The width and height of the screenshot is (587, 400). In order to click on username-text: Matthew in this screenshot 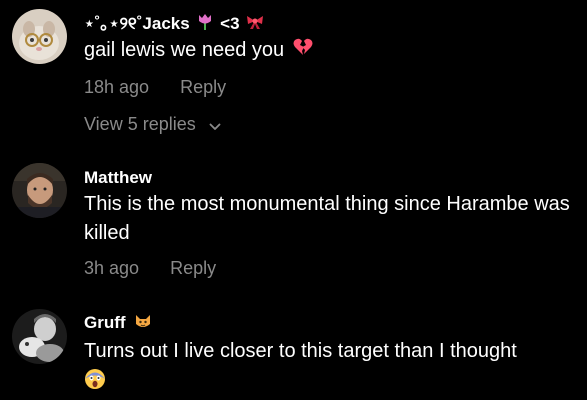, I will do `click(118, 177)`.